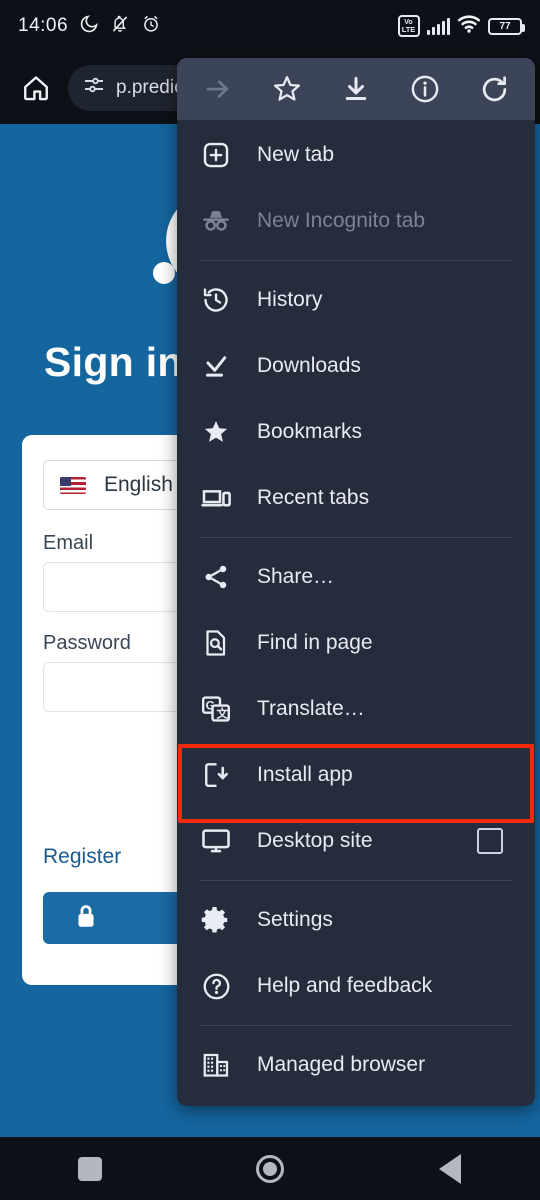 This screenshot has width=540, height=1200. Describe the element at coordinates (218, 89) in the screenshot. I see `forward-button` at that location.